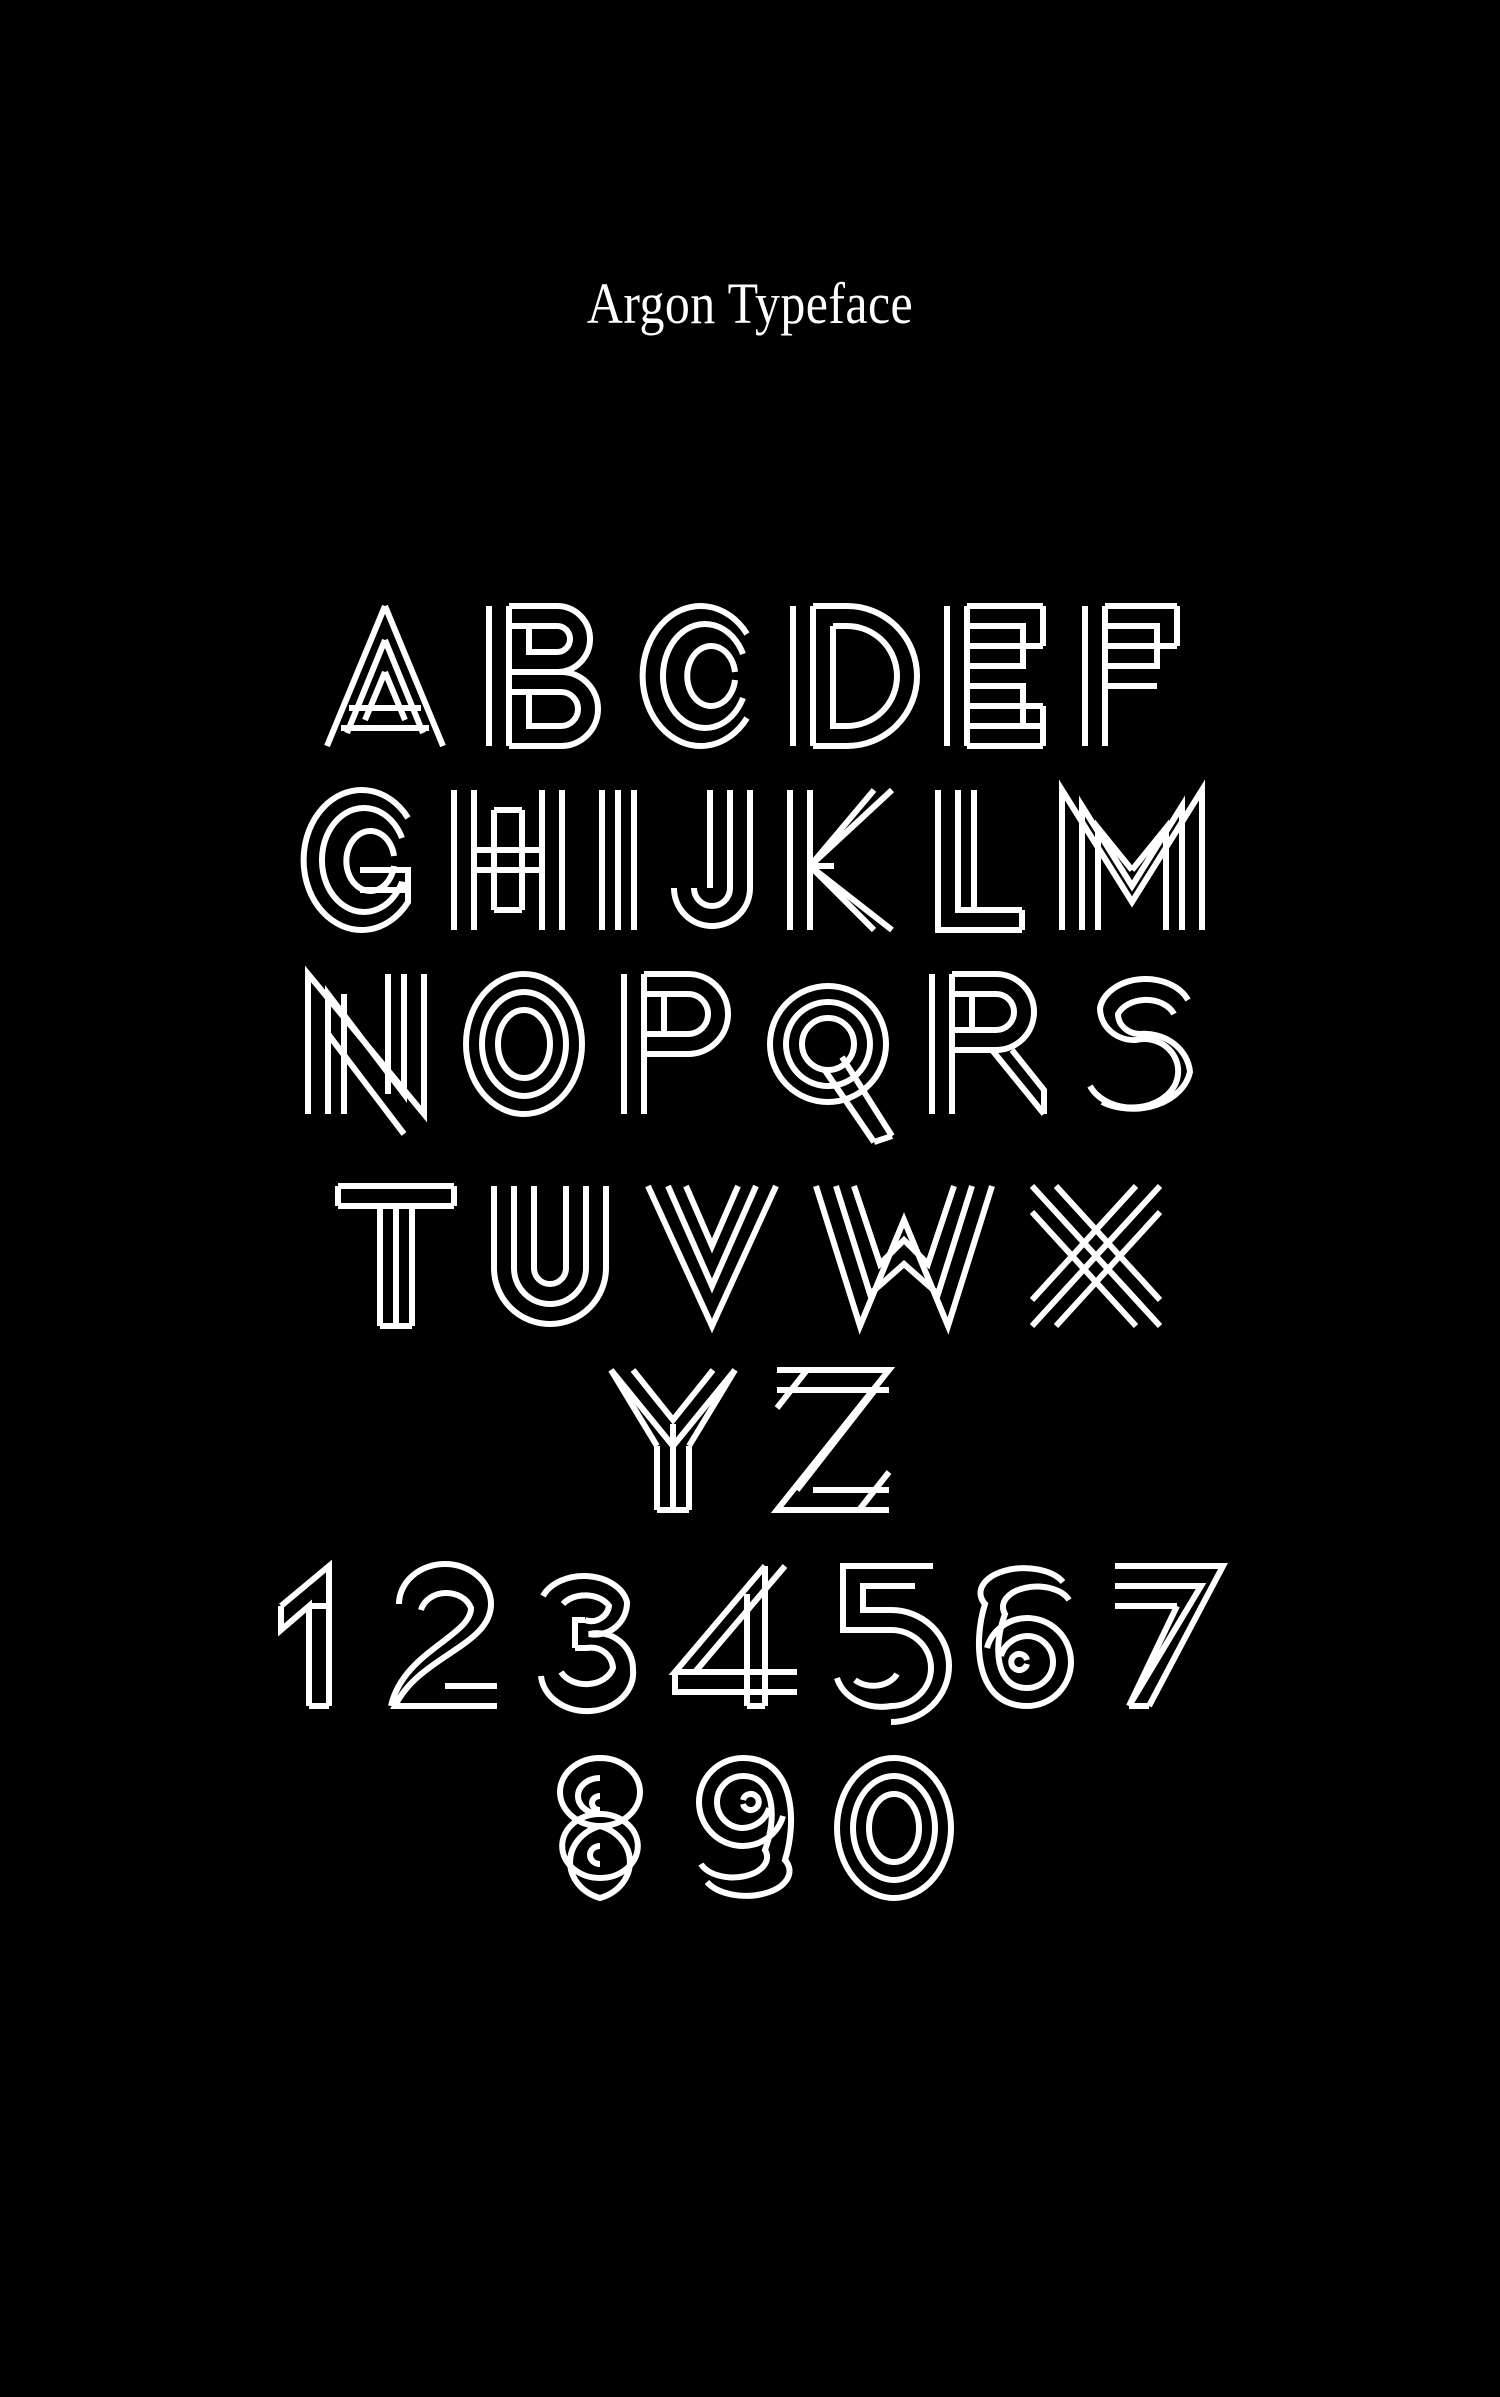  I want to click on glyph-A, so click(385, 676).